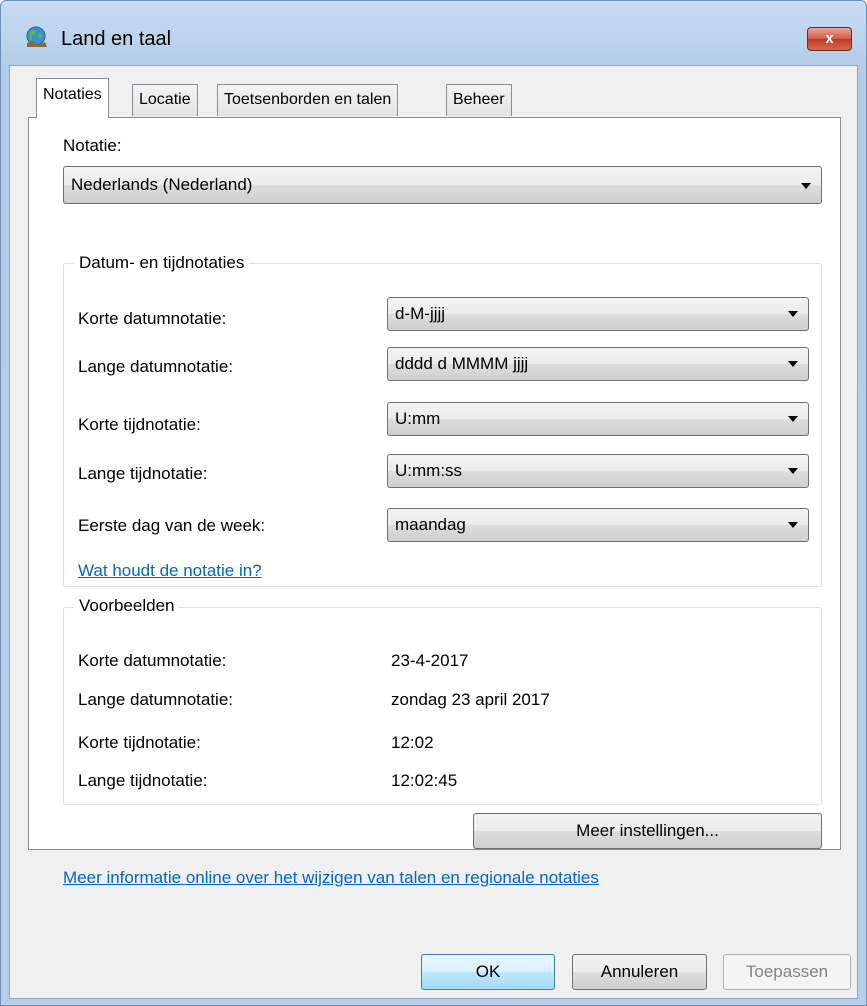 The width and height of the screenshot is (867, 1006). Describe the element at coordinates (430, 524) in the screenshot. I see `first-day-value: maandag` at that location.